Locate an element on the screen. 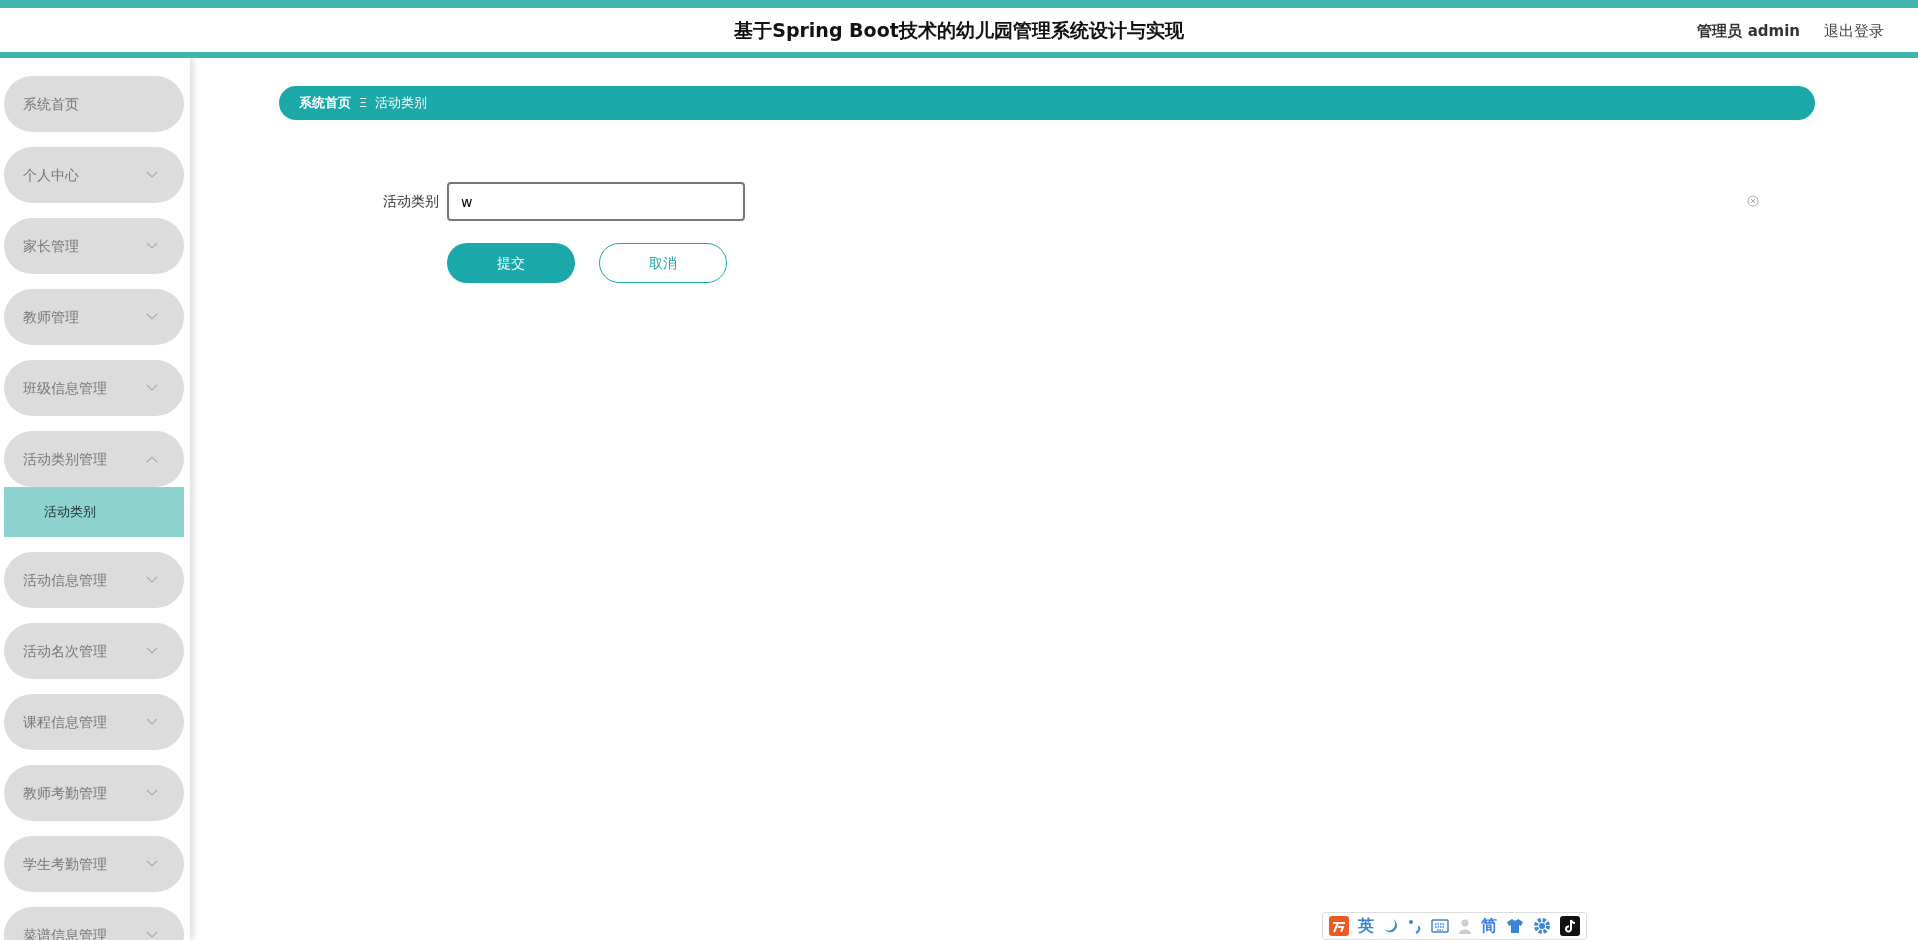 The height and width of the screenshot is (940, 1918). punctuation-icon is located at coordinates (1415, 926).